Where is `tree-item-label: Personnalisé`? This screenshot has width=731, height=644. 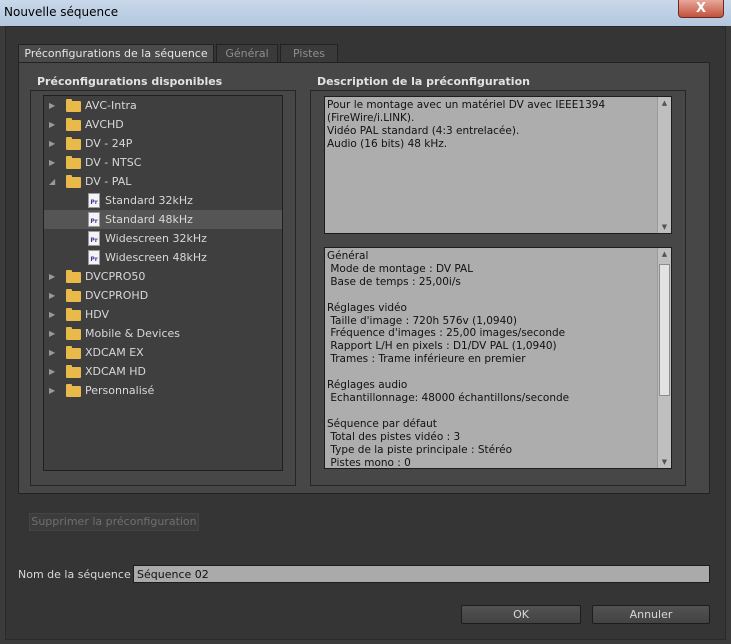 tree-item-label: Personnalisé is located at coordinates (120, 390).